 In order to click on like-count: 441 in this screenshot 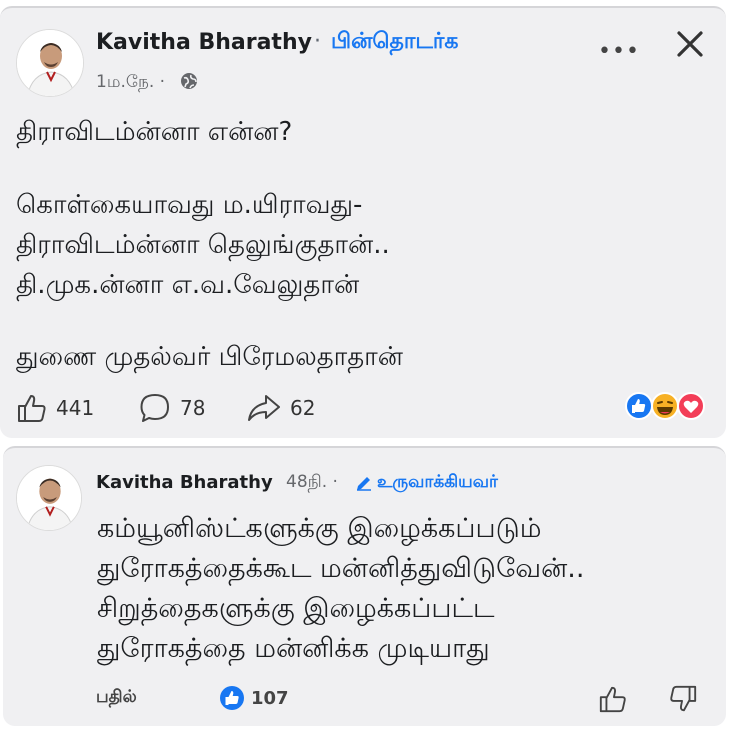, I will do `click(75, 408)`.